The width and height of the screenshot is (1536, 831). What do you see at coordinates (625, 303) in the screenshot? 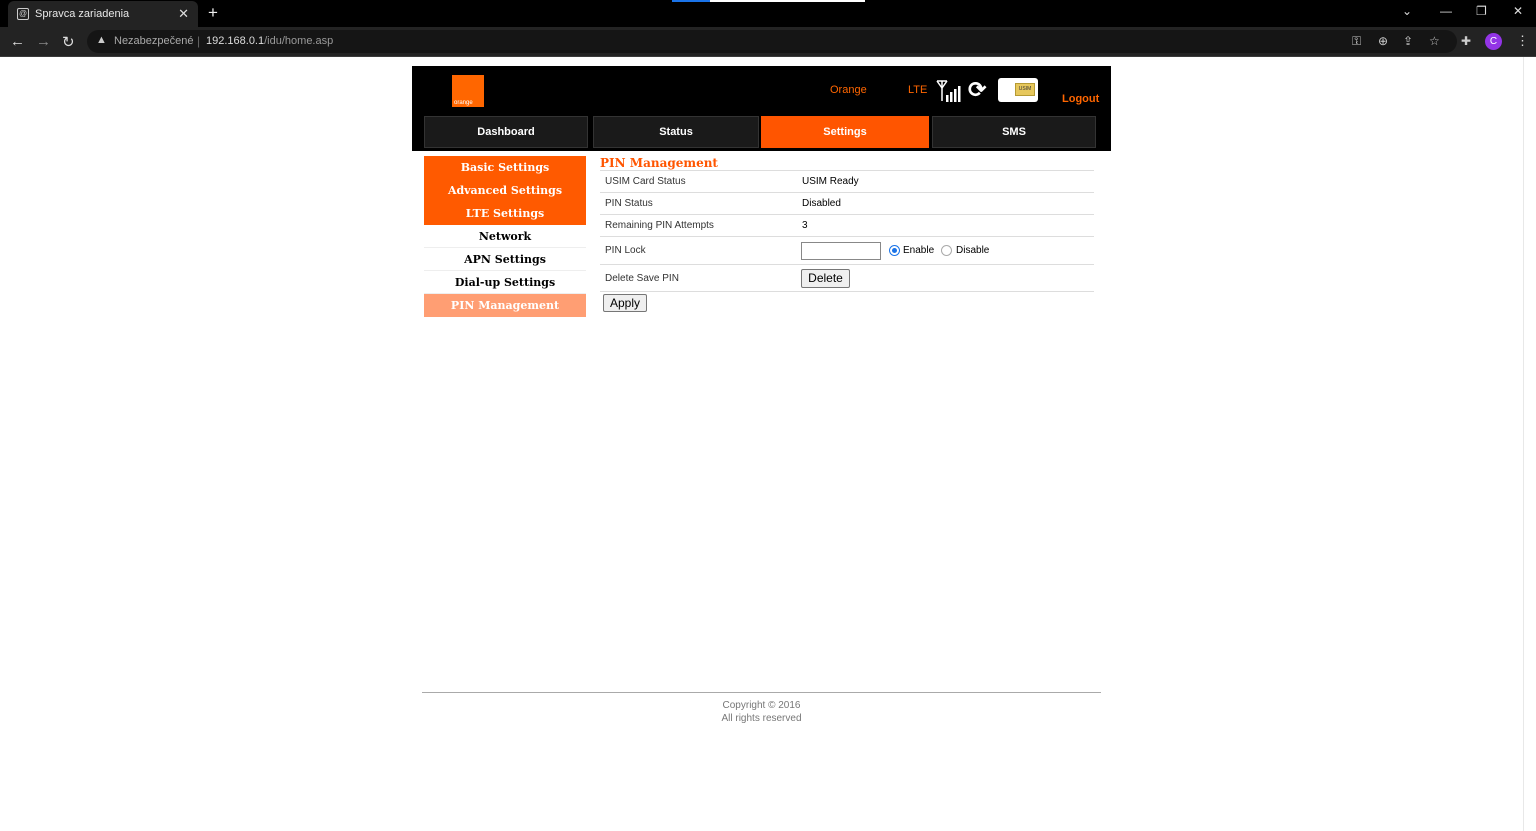
I see `apply-button: Apply` at bounding box center [625, 303].